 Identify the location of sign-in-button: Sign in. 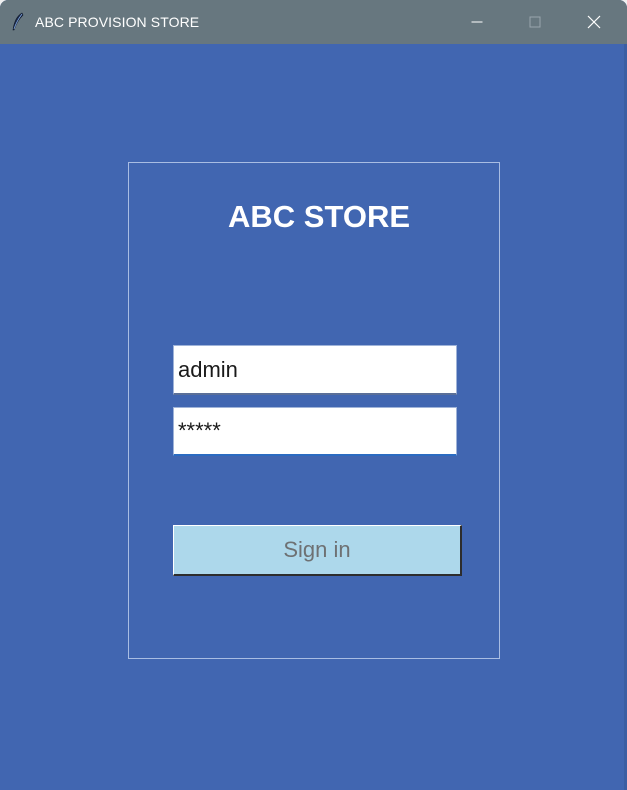
(317, 550).